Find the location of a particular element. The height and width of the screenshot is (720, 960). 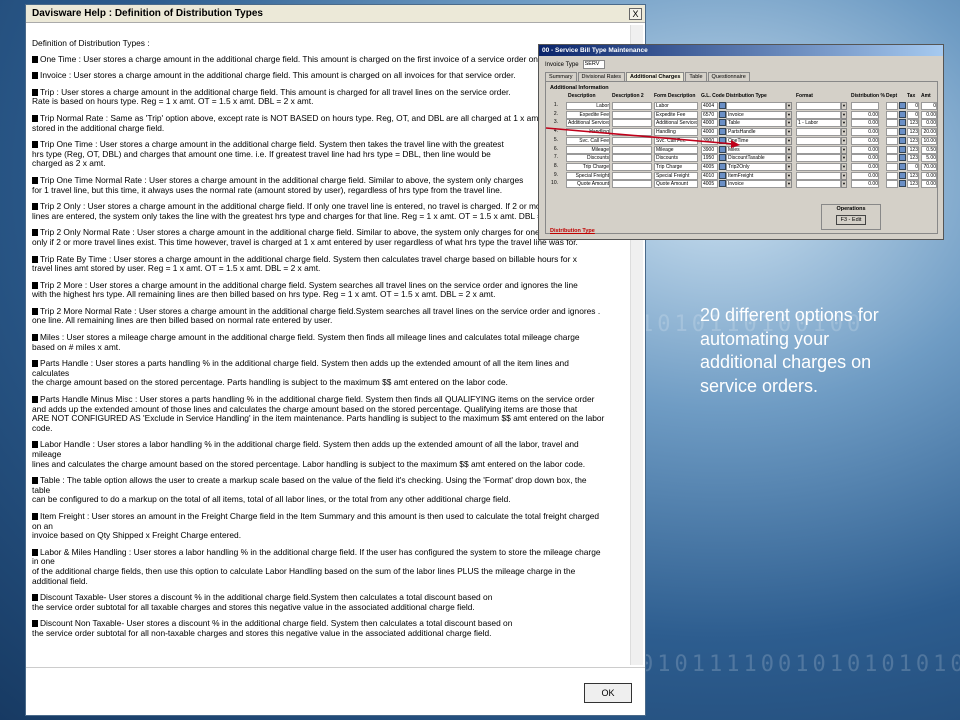

invoice-type-field: SERV is located at coordinates (593, 64).